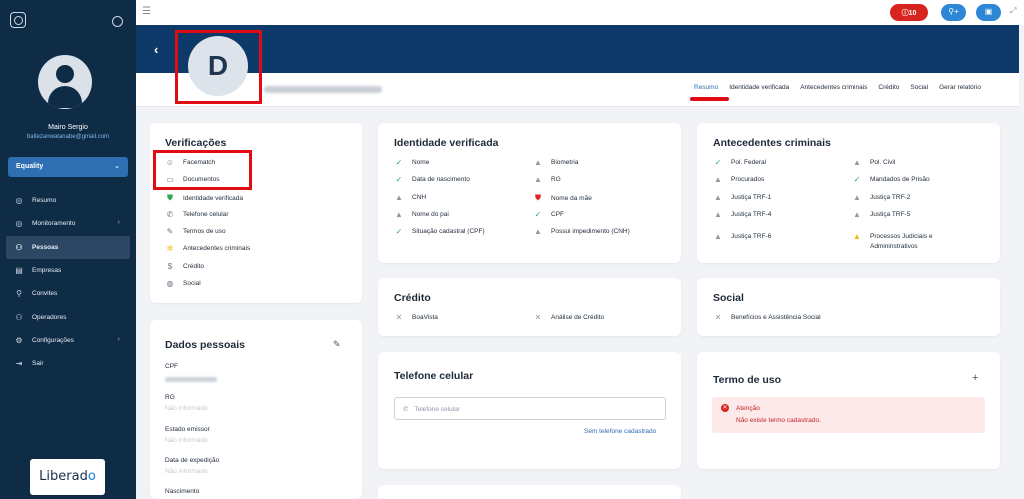 The image size is (1024, 499). I want to click on verificacao-social: ◍ Social, so click(183, 283).